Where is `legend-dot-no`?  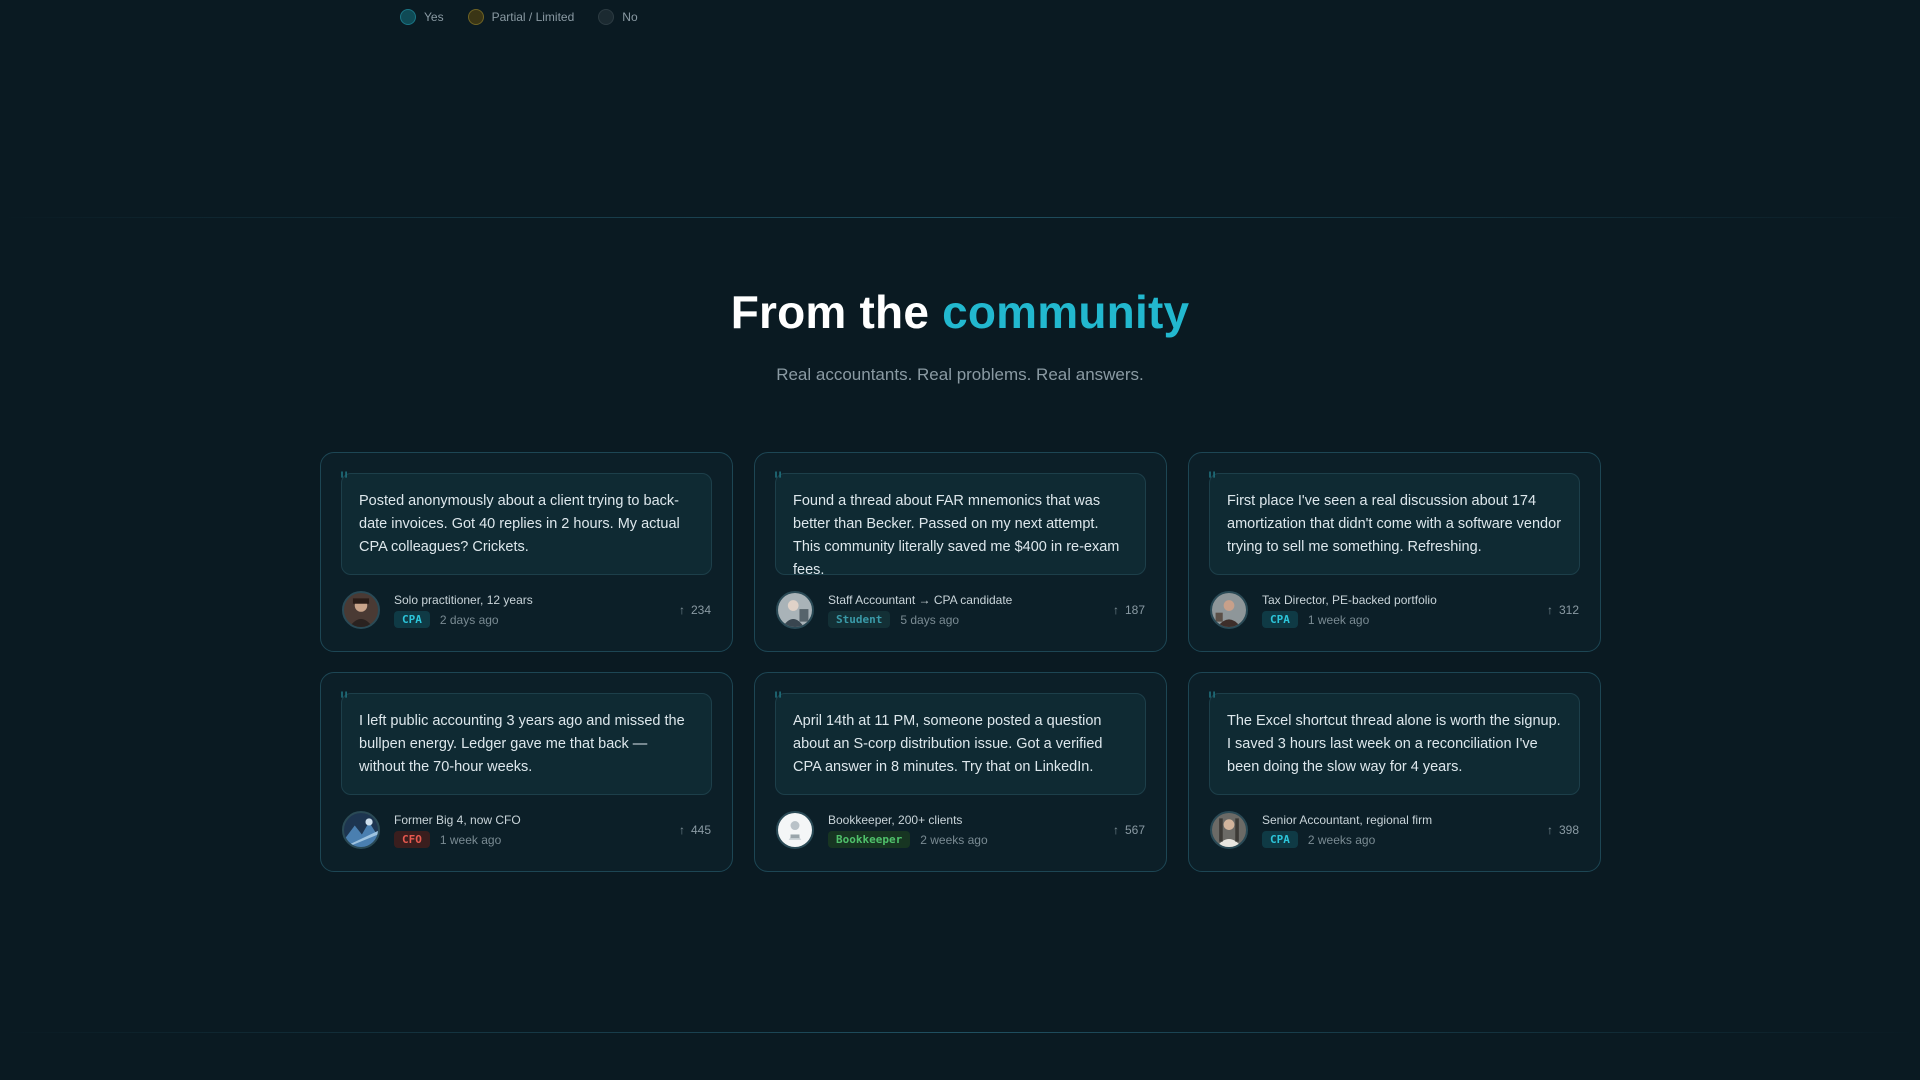 legend-dot-no is located at coordinates (606, 17).